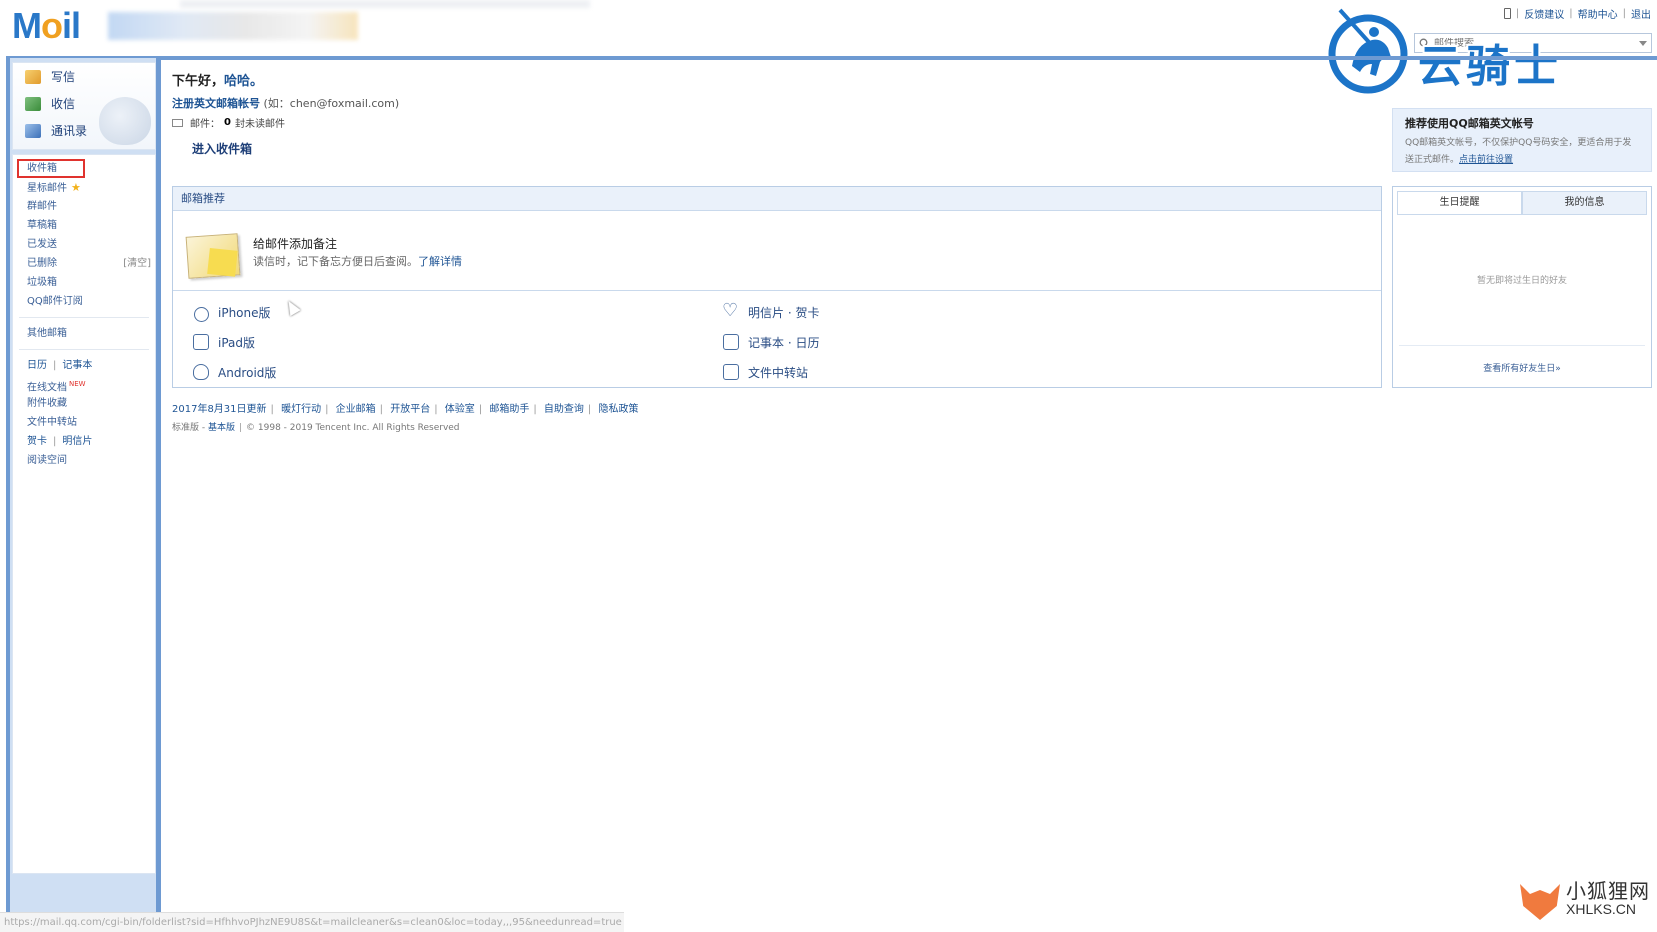 The height and width of the screenshot is (932, 1657). Describe the element at coordinates (243, 81) in the screenshot. I see `user-name: 哈哈。` at that location.